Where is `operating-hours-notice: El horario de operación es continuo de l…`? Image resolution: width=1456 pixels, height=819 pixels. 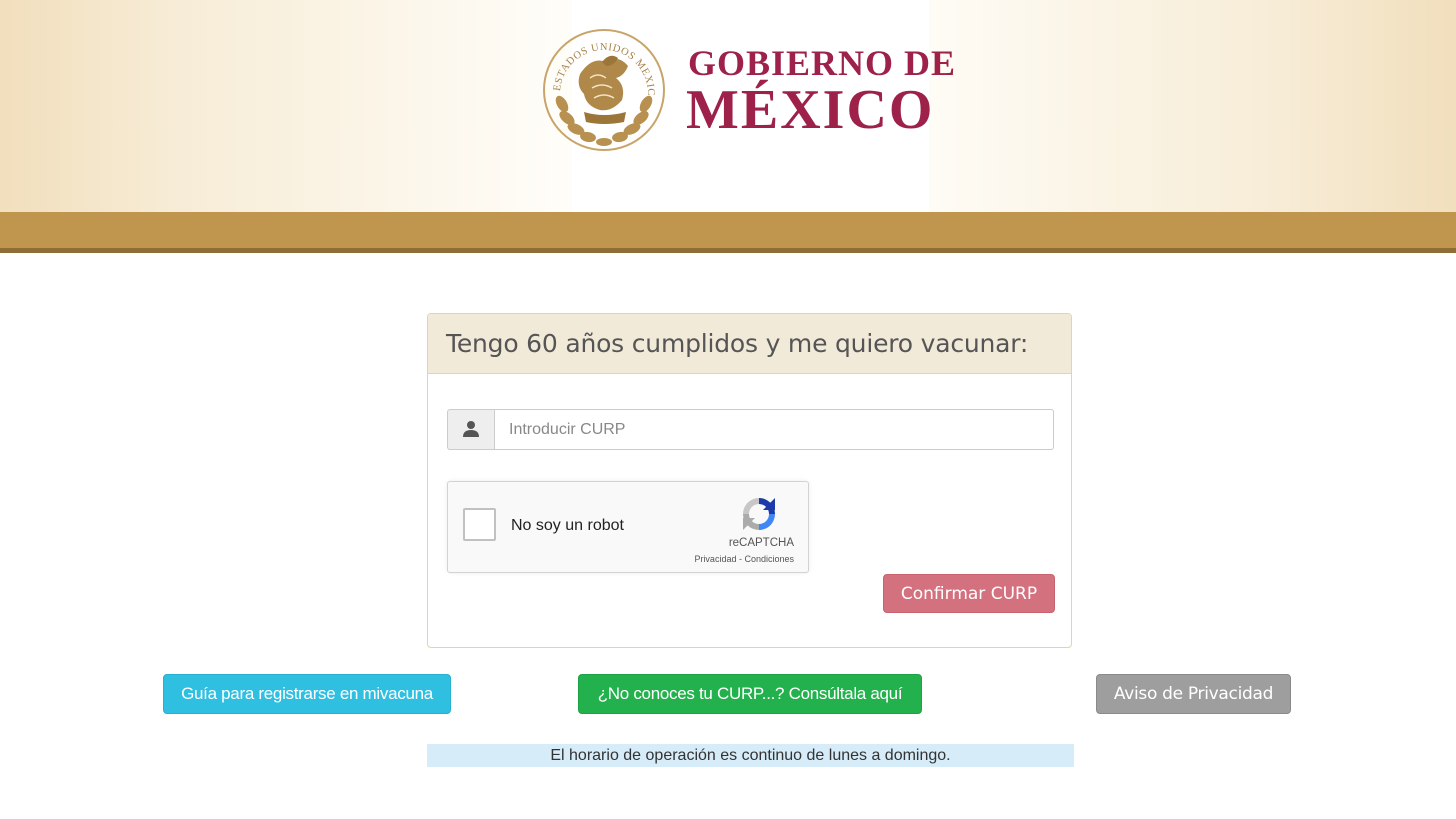
operating-hours-notice: El horario de operación es continuo de l… is located at coordinates (750, 755).